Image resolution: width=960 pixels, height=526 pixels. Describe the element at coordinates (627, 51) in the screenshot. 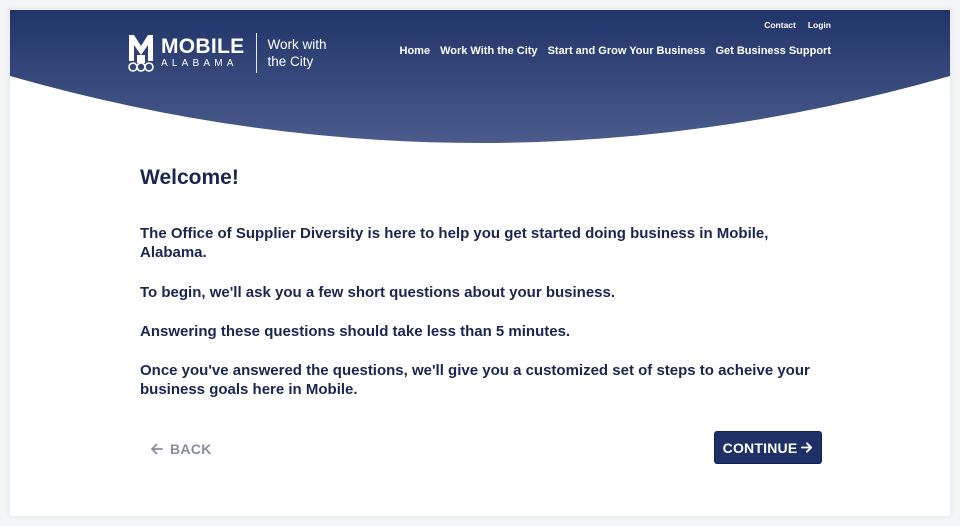

I see `nav-link-start-grow-business: Start and Grow Your Business` at that location.